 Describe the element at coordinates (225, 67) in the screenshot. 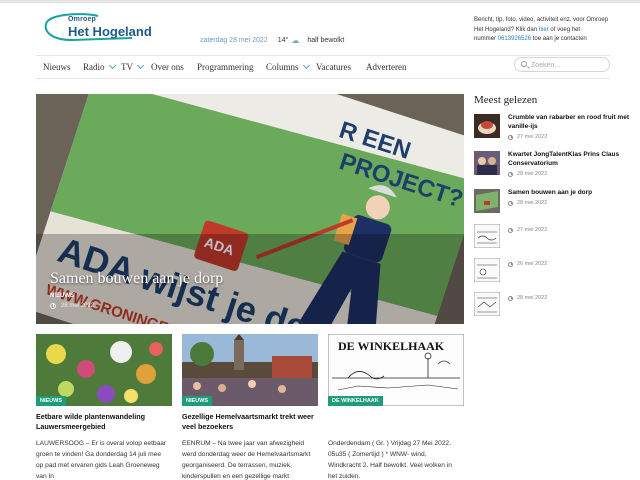

I see `nav-item-programmering: Programmering` at that location.